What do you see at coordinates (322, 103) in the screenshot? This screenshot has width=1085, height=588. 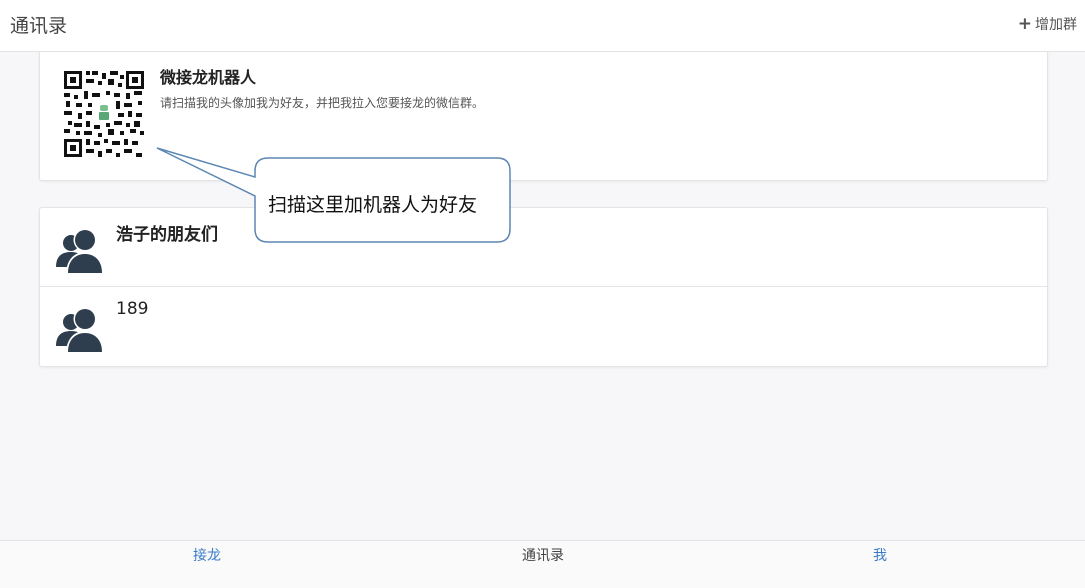 I see `bot-description: 请扫描我的头像加我为好友，并把我拉入您要接龙的微信群。` at bounding box center [322, 103].